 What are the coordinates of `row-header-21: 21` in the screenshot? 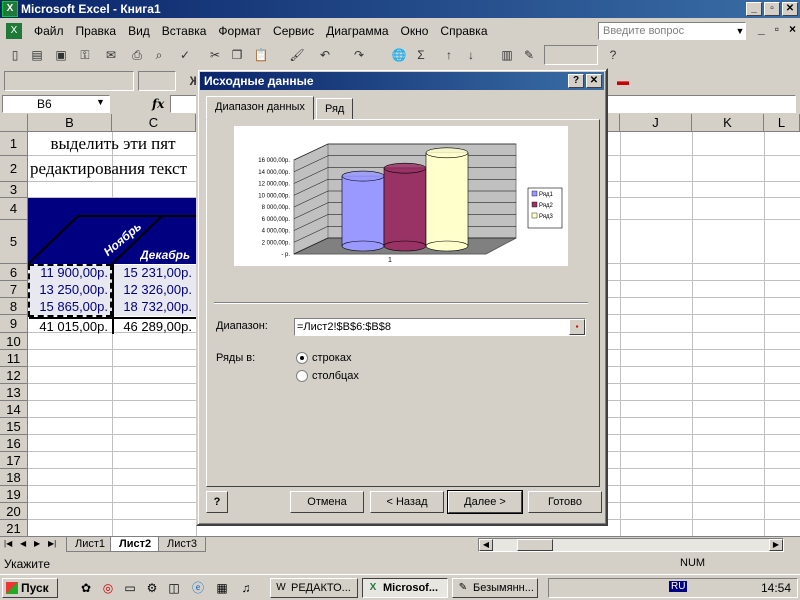 It's located at (14, 528).